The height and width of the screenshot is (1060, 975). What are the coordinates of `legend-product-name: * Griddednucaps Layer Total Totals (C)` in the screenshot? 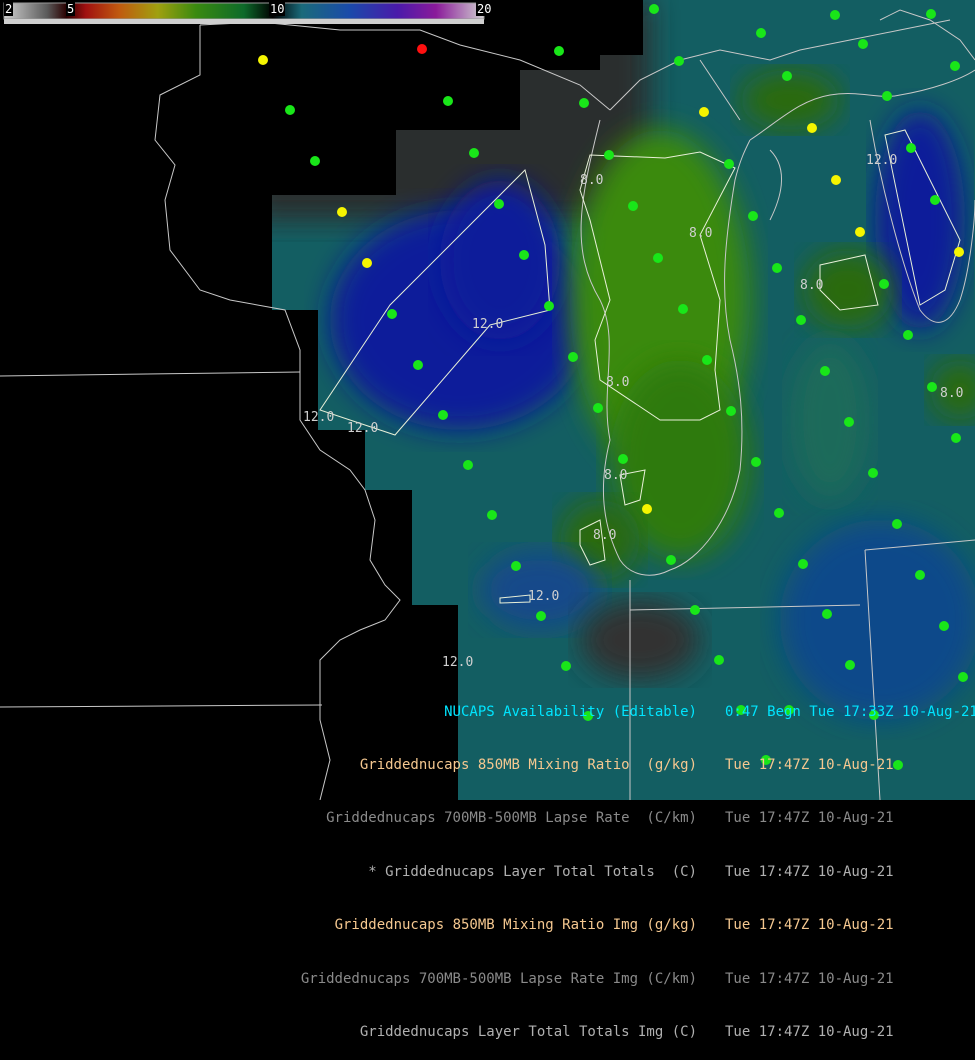 It's located at (532, 871).